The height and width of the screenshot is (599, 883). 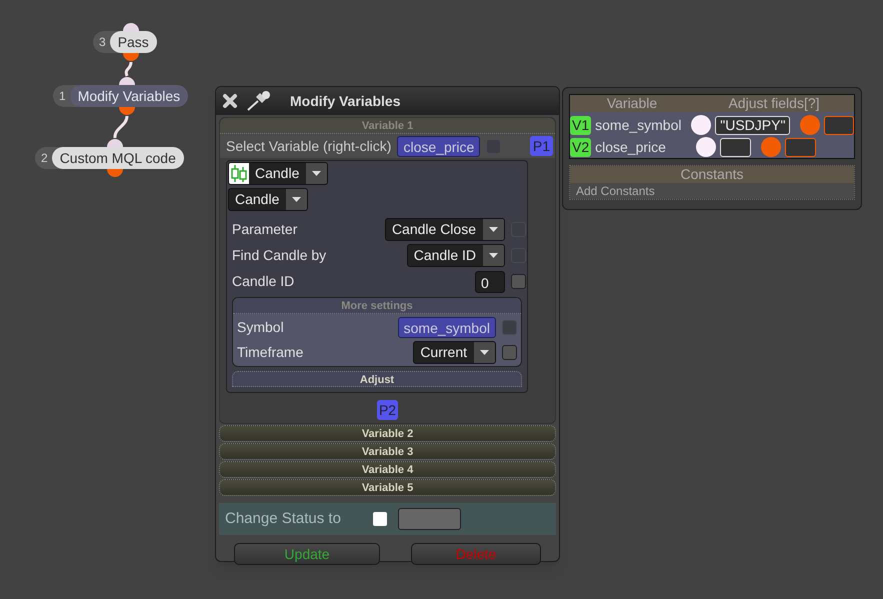 I want to click on node-number: 1, so click(x=62, y=96).